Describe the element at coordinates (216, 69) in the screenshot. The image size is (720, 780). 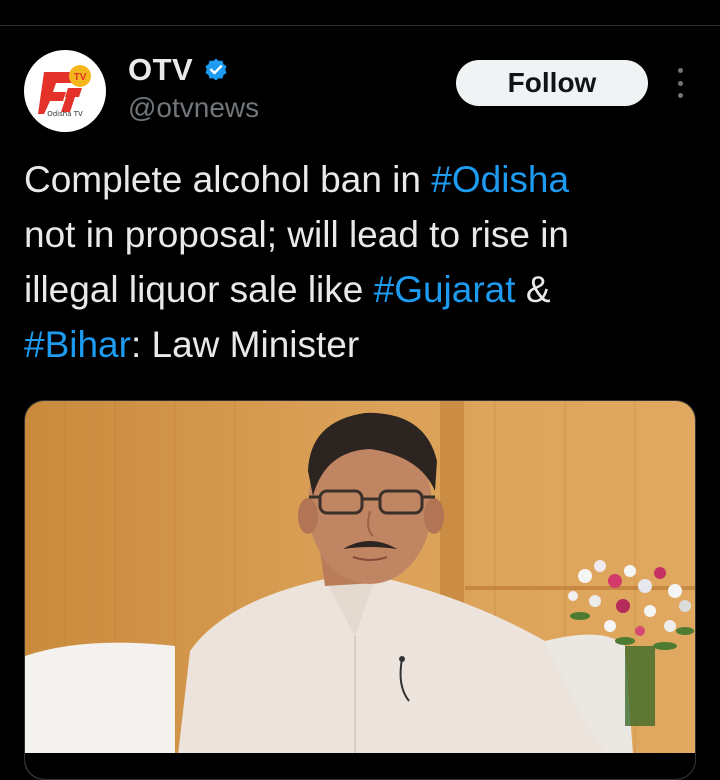
I see `verified-badge-icon` at that location.